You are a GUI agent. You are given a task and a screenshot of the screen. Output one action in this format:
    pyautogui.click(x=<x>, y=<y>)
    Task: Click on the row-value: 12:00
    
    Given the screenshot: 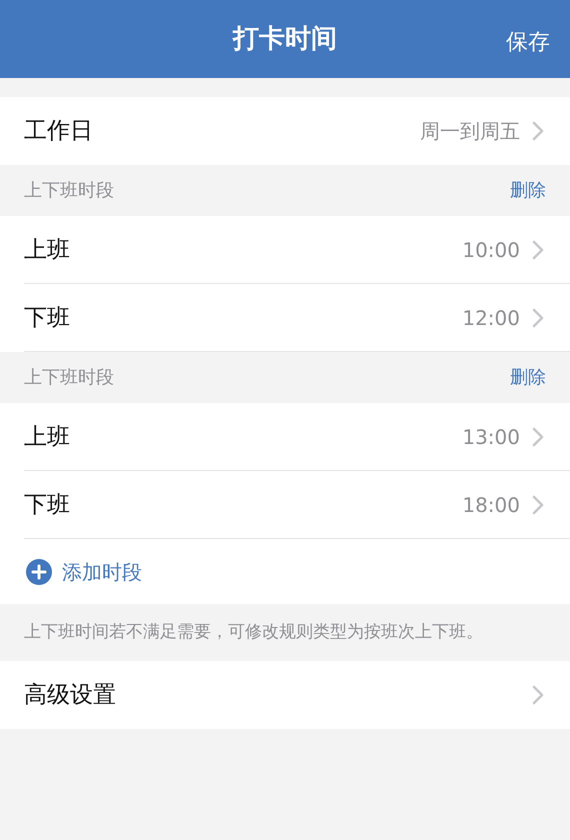 What is the action you would take?
    pyautogui.click(x=491, y=318)
    